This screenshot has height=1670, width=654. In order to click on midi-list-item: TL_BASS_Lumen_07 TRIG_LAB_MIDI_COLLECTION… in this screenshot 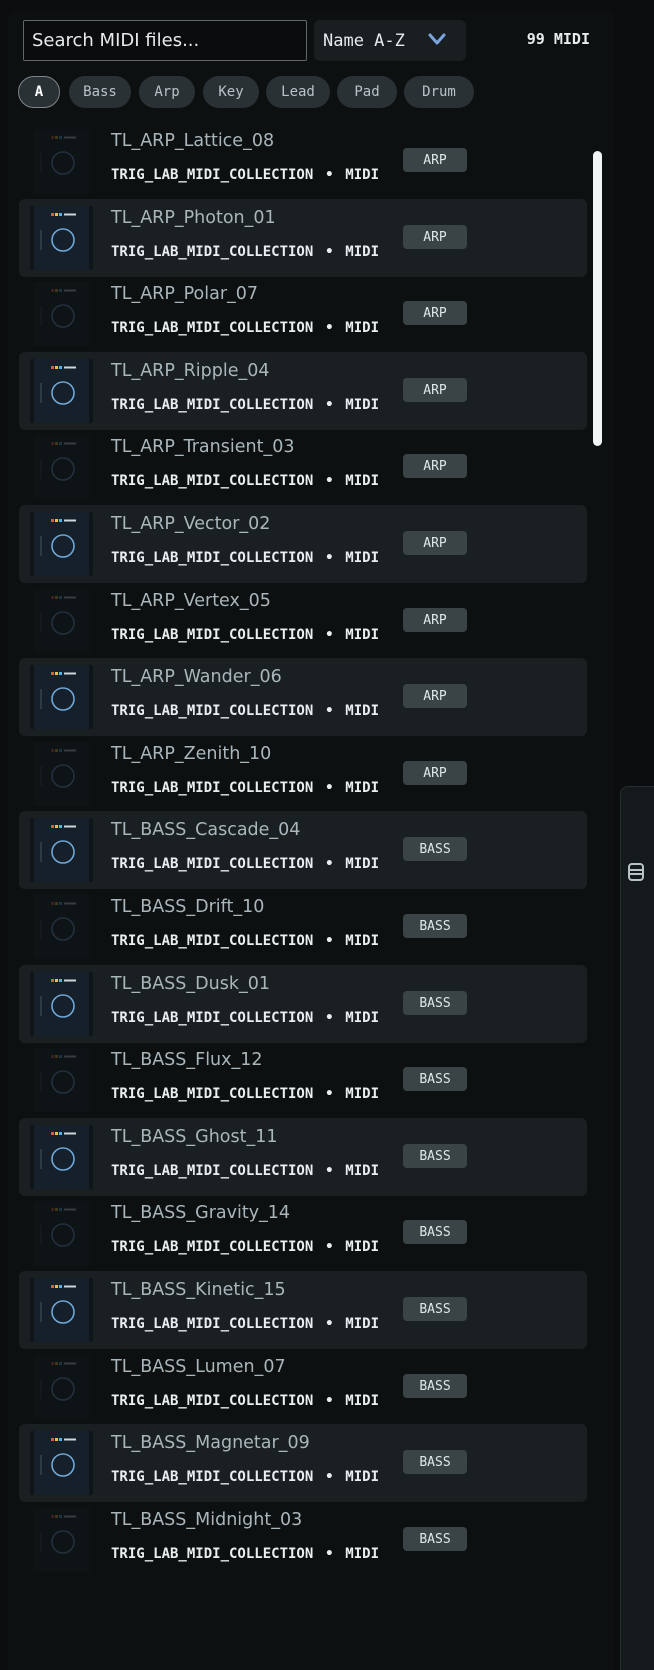, I will do `click(303, 1387)`.